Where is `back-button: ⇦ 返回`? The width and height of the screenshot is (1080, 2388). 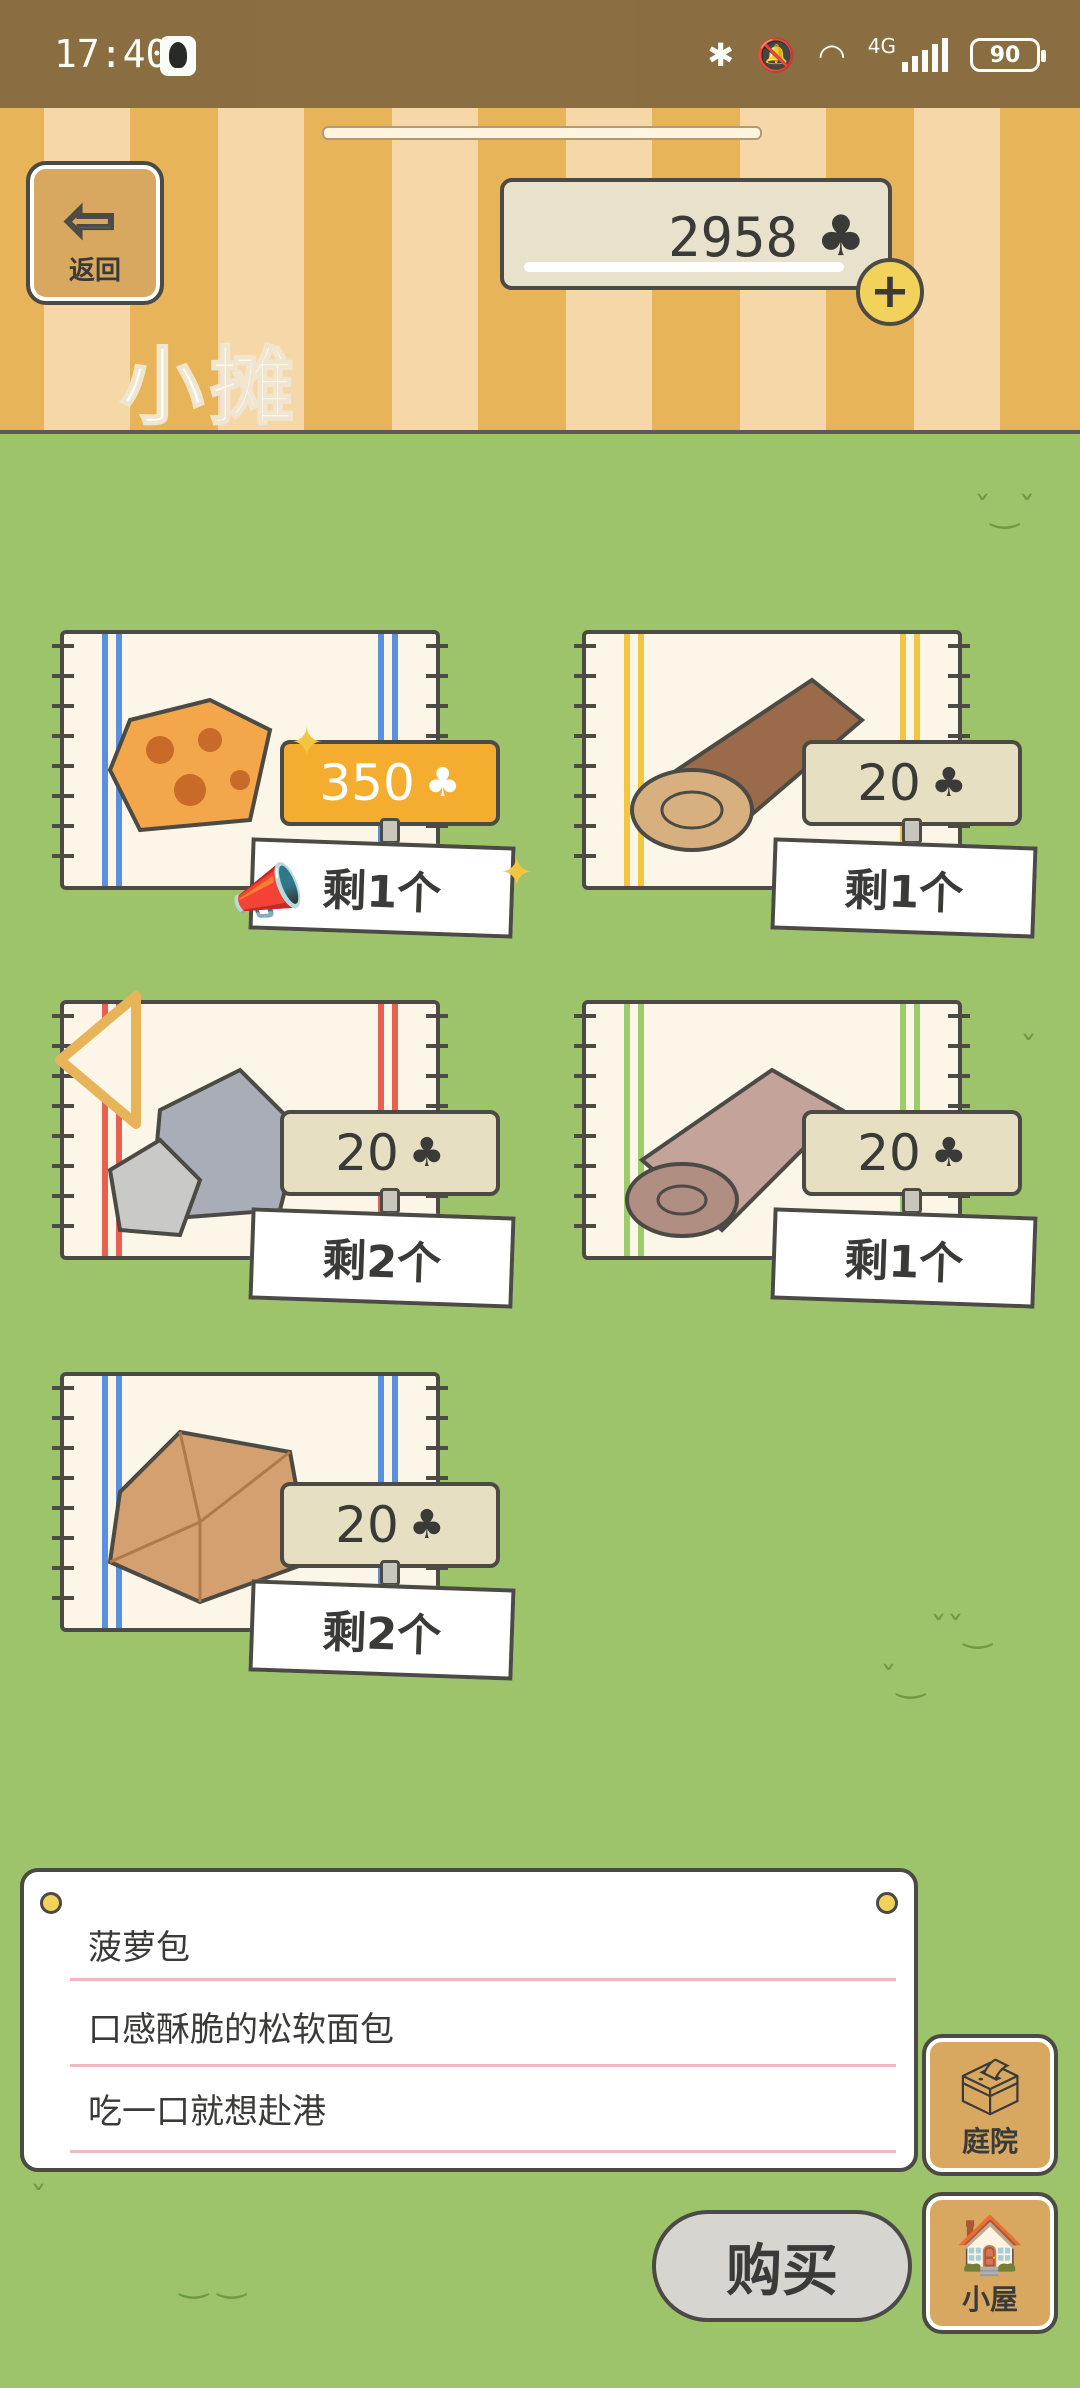
back-button: ⇦ 返回 is located at coordinates (95, 233).